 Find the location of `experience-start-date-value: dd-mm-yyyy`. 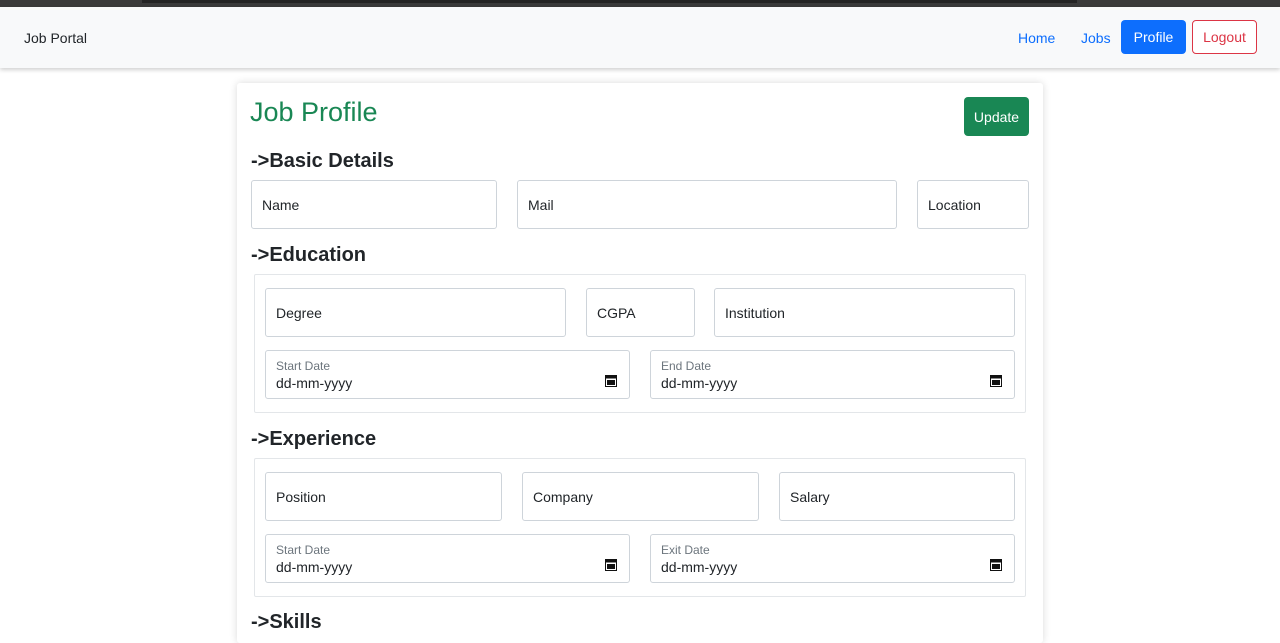

experience-start-date-value: dd-mm-yyyy is located at coordinates (314, 567).